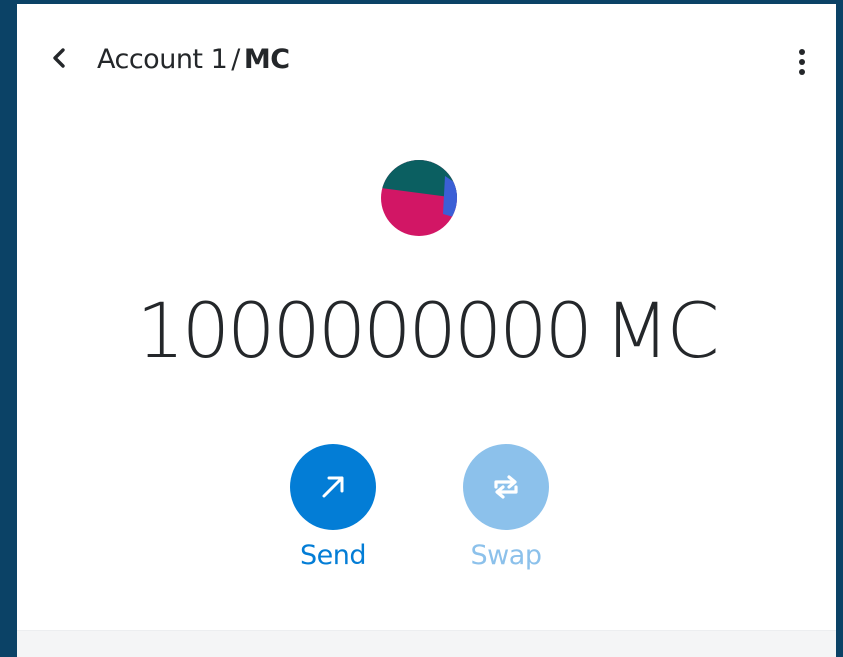 Image resolution: width=843 pixels, height=657 pixels. I want to click on asset-options-button, so click(802, 62).